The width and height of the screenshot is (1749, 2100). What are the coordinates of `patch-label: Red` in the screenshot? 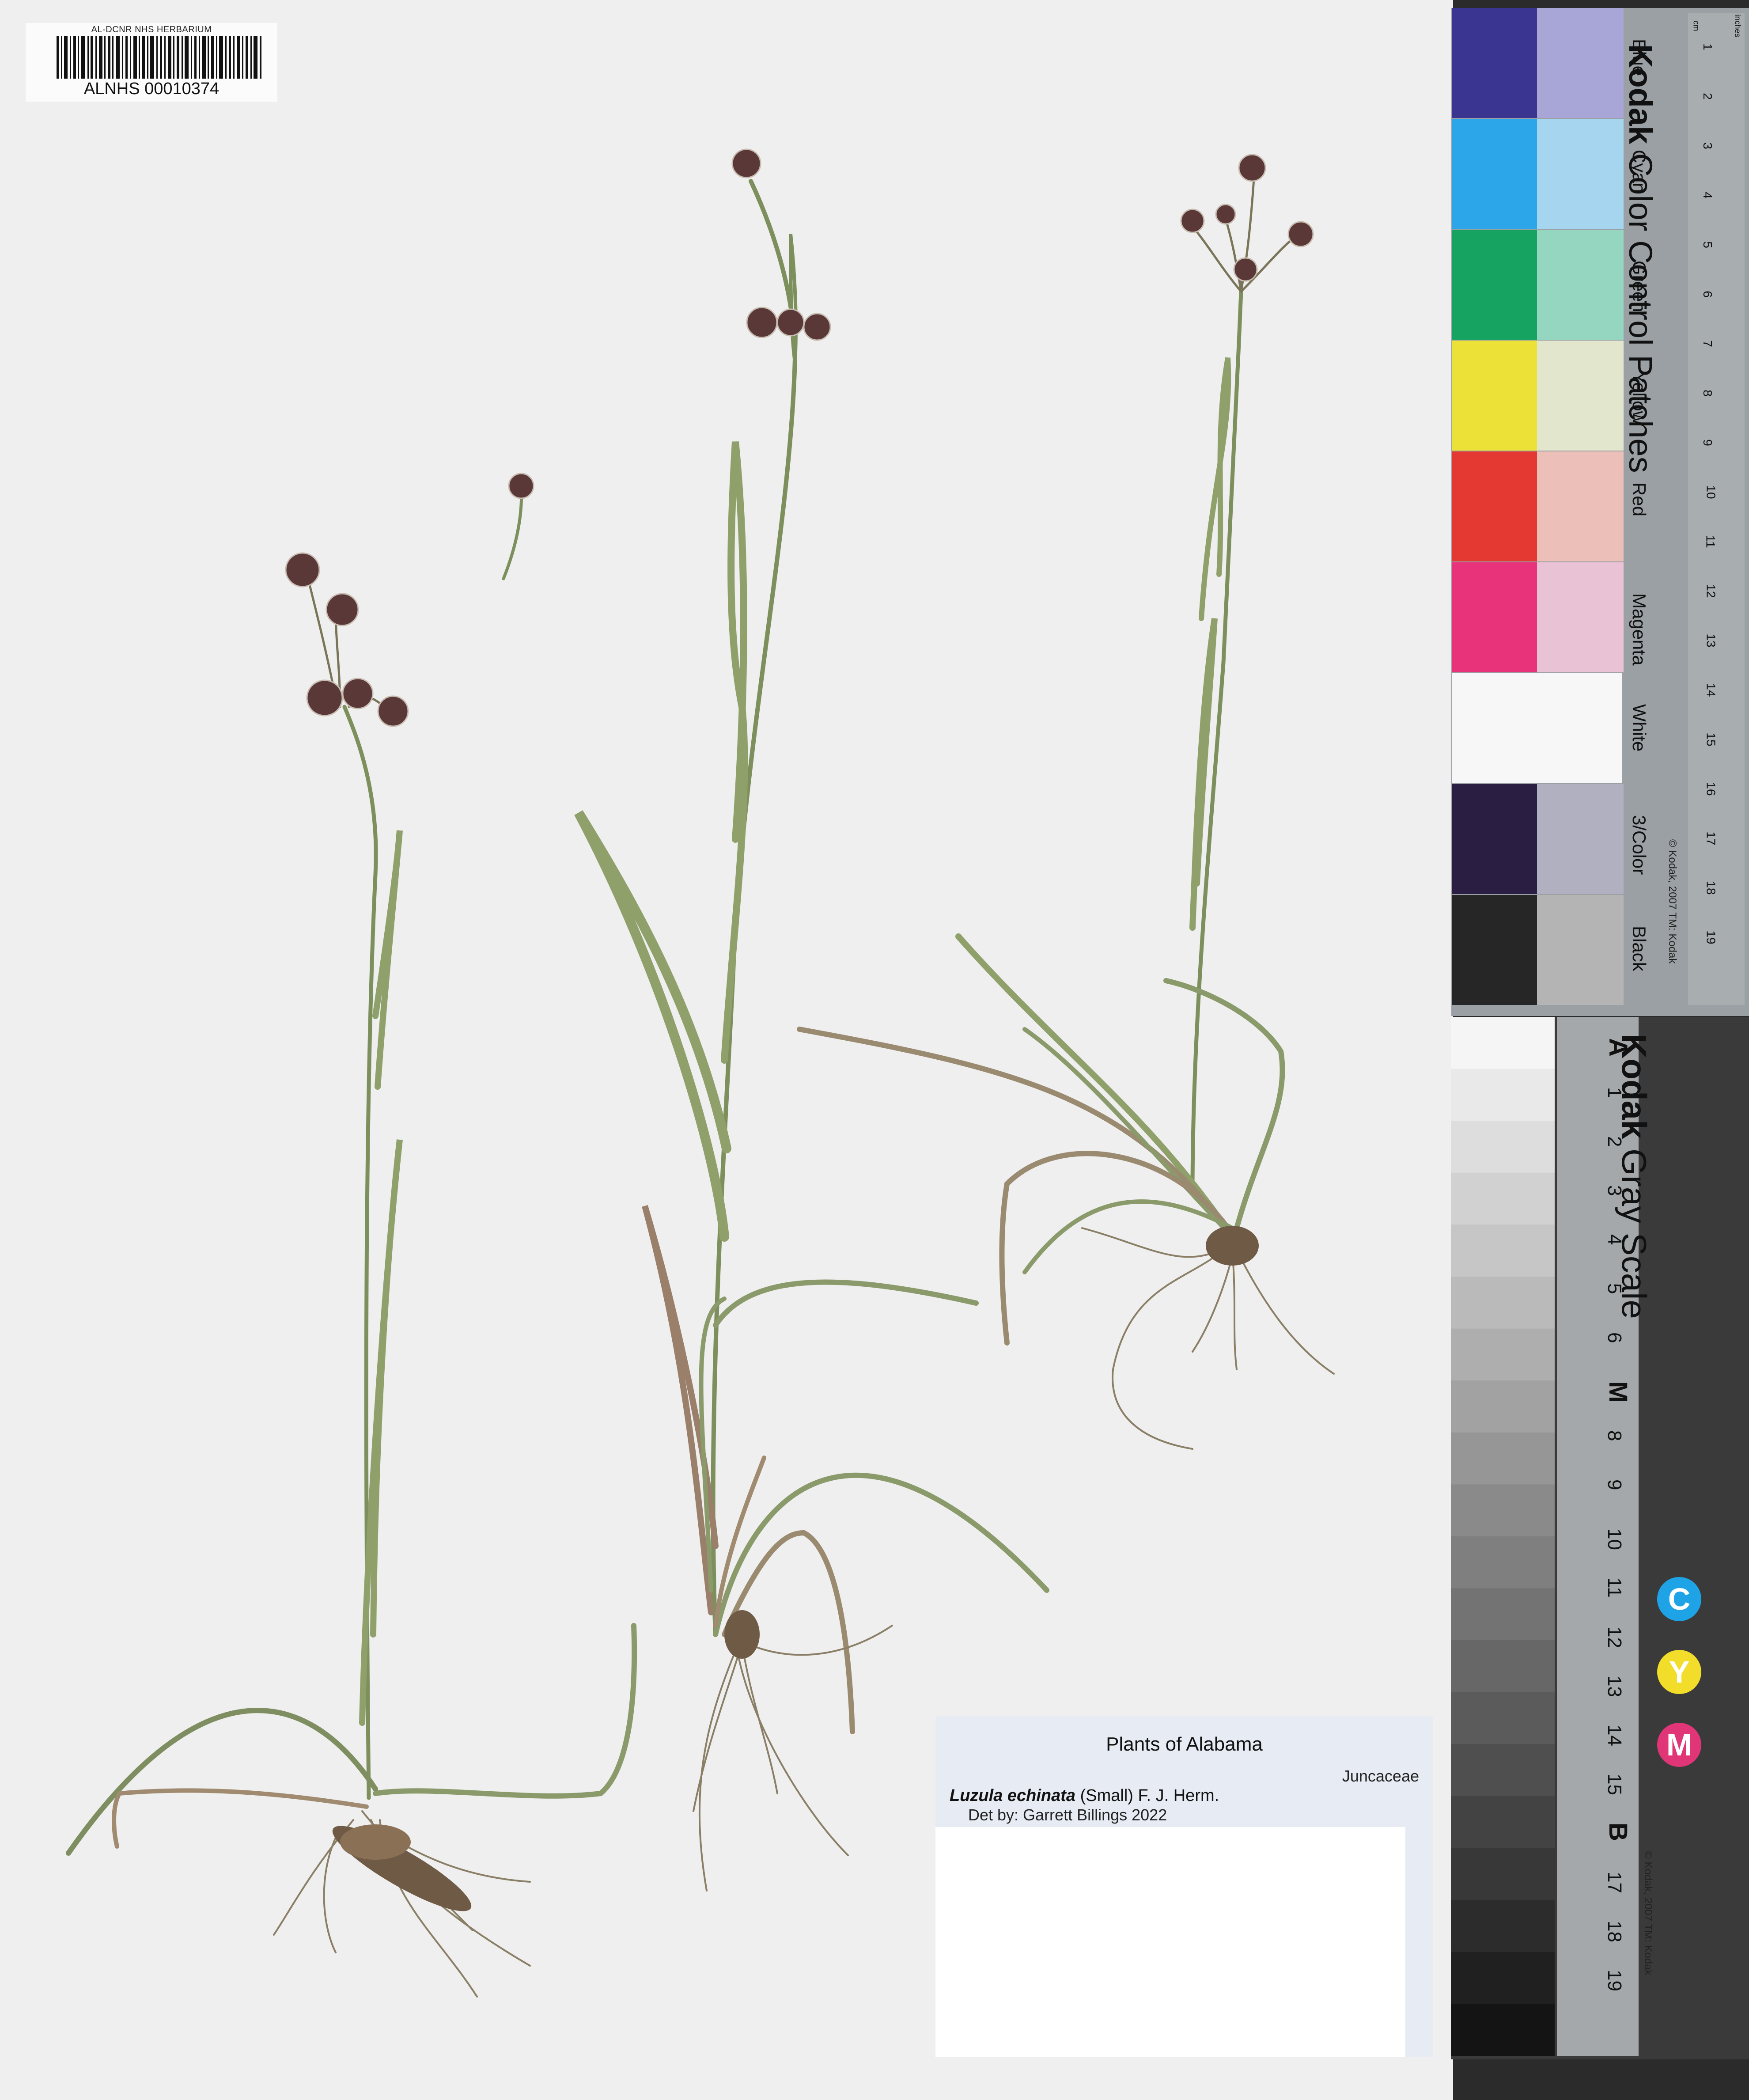 It's located at (1639, 500).